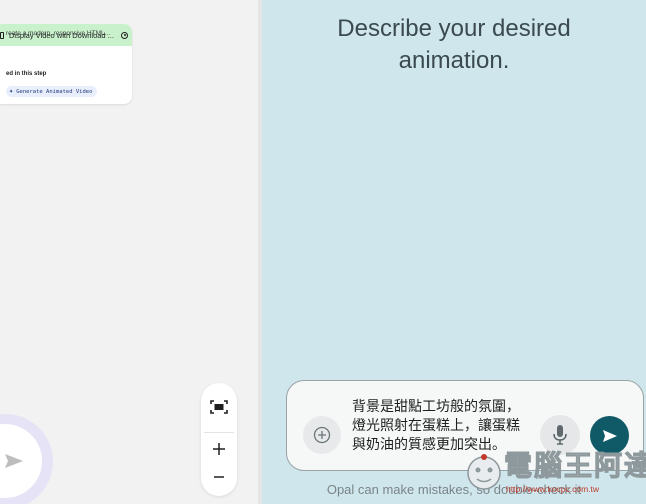 The height and width of the screenshot is (504, 646). I want to click on microphone-button, so click(560, 435).